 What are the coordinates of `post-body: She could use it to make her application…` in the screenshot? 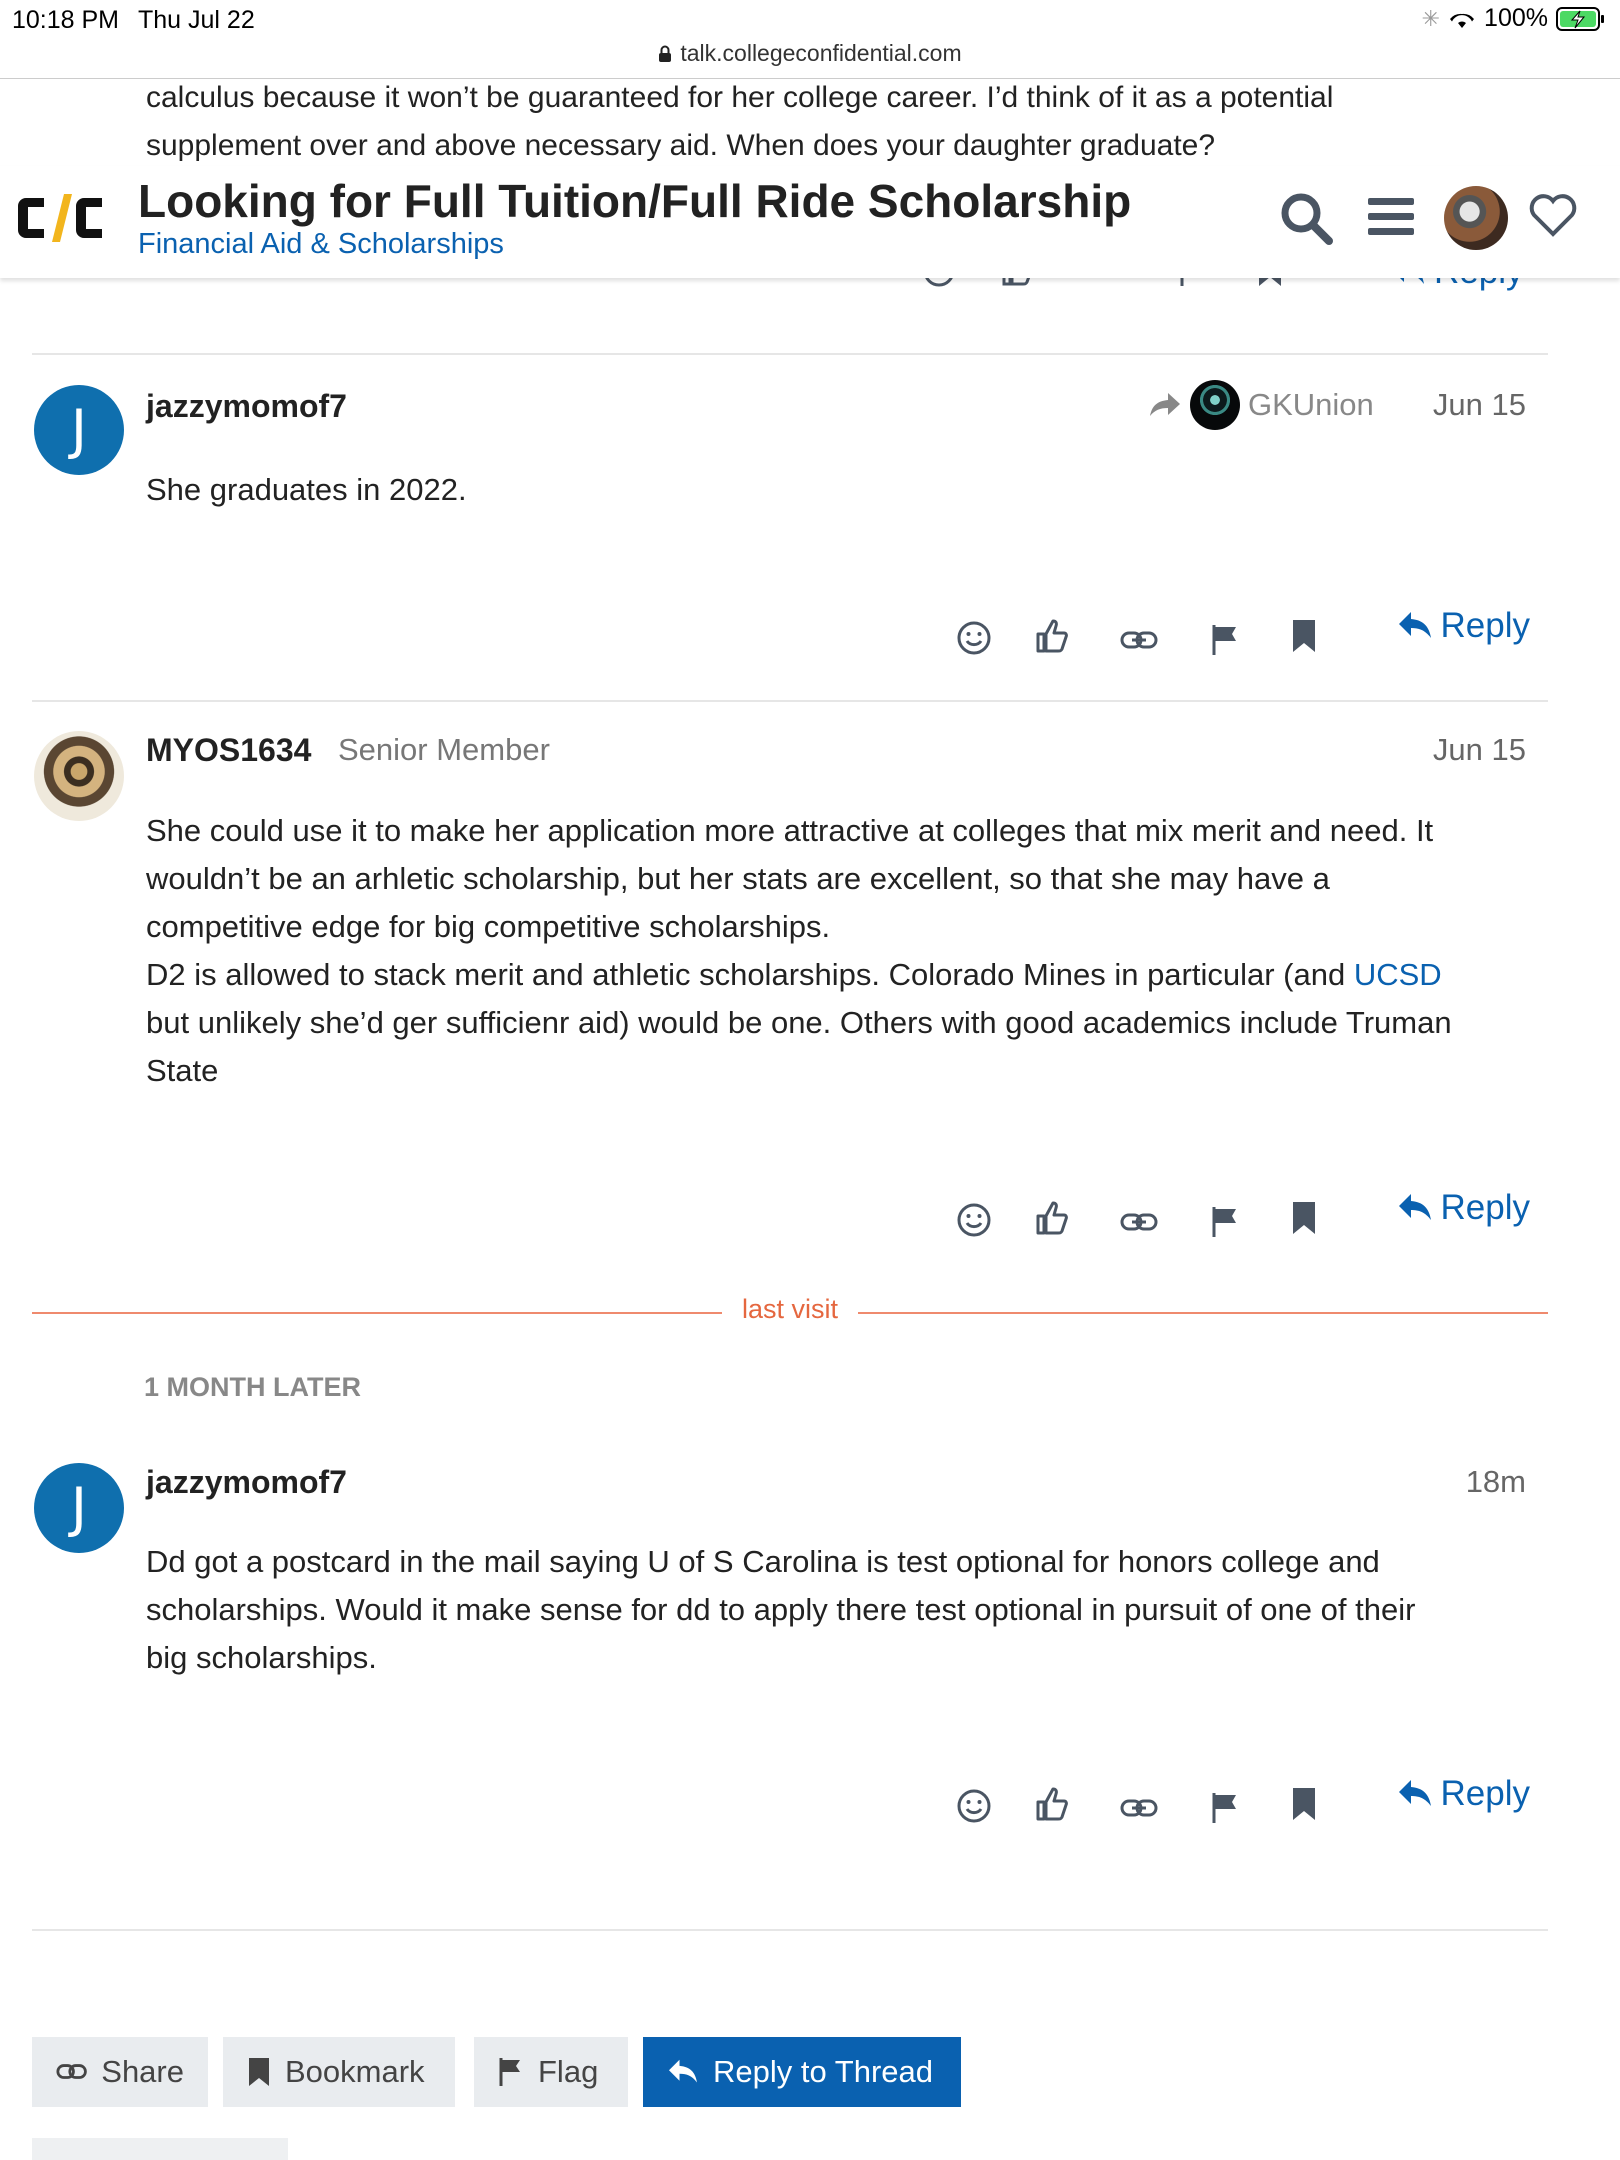 It's located at (836, 951).